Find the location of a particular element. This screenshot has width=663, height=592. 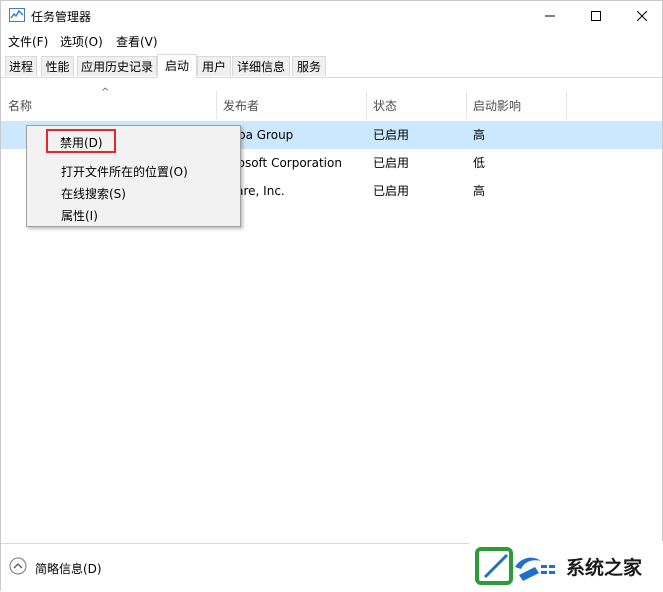

row-startup-impact: 低 is located at coordinates (479, 163).